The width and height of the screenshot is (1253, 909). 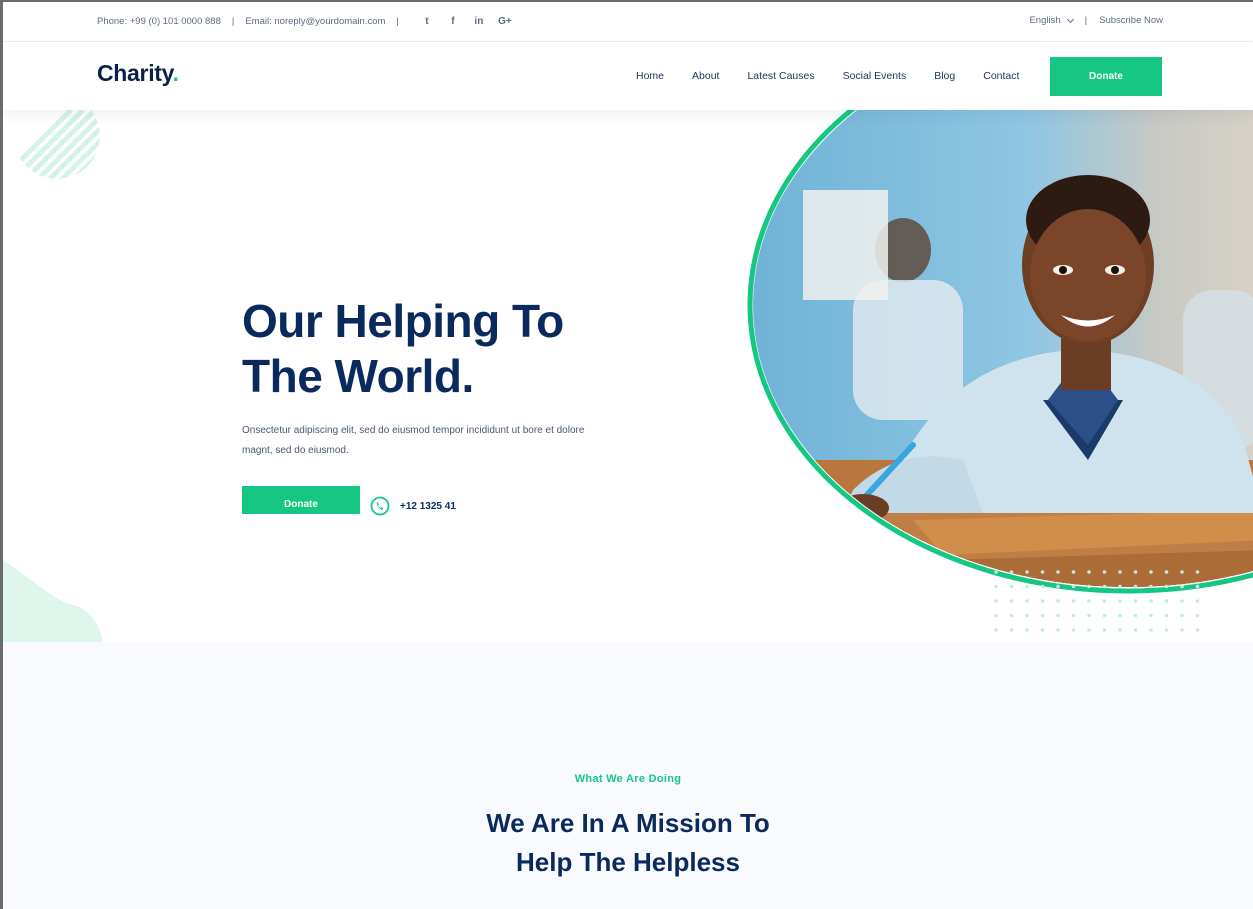 What do you see at coordinates (427, 21) in the screenshot?
I see `twitter-icon: t` at bounding box center [427, 21].